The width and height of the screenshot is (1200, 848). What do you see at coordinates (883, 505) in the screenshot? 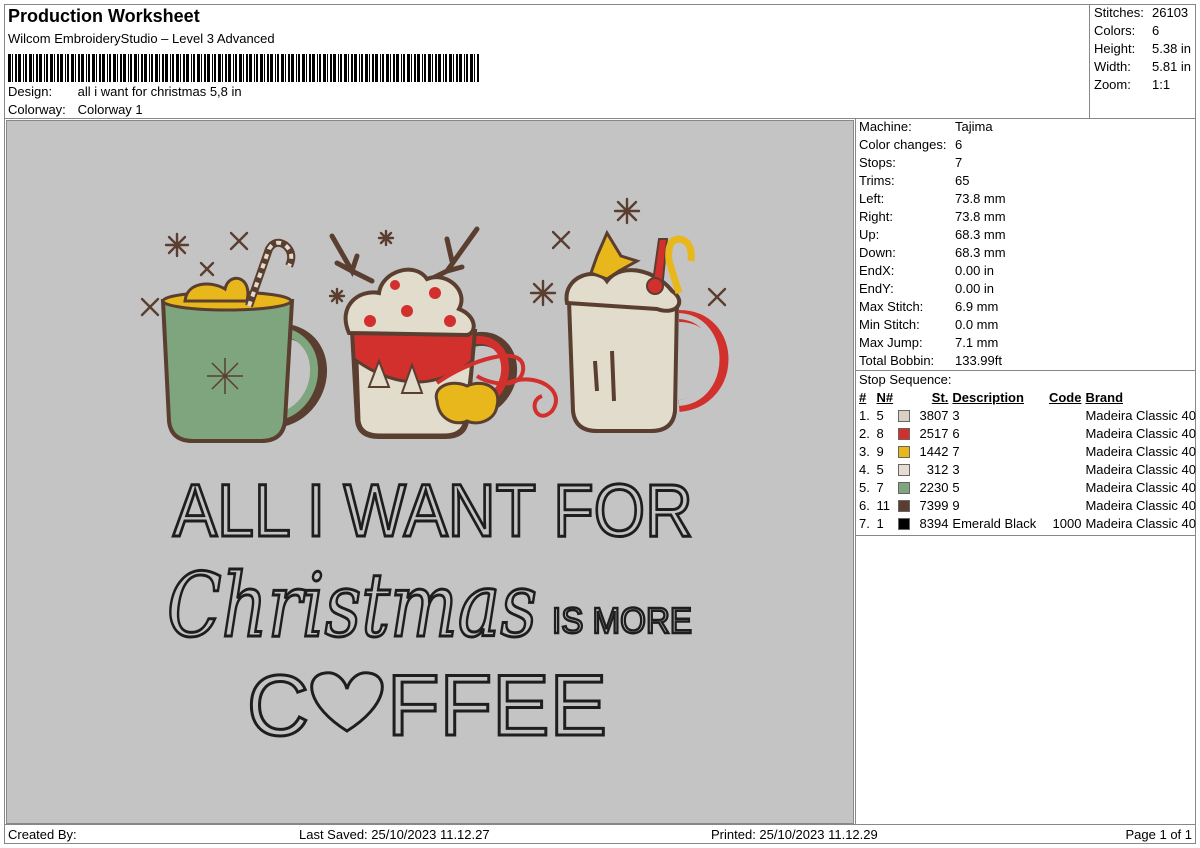
I see `row-needle: 11` at bounding box center [883, 505].